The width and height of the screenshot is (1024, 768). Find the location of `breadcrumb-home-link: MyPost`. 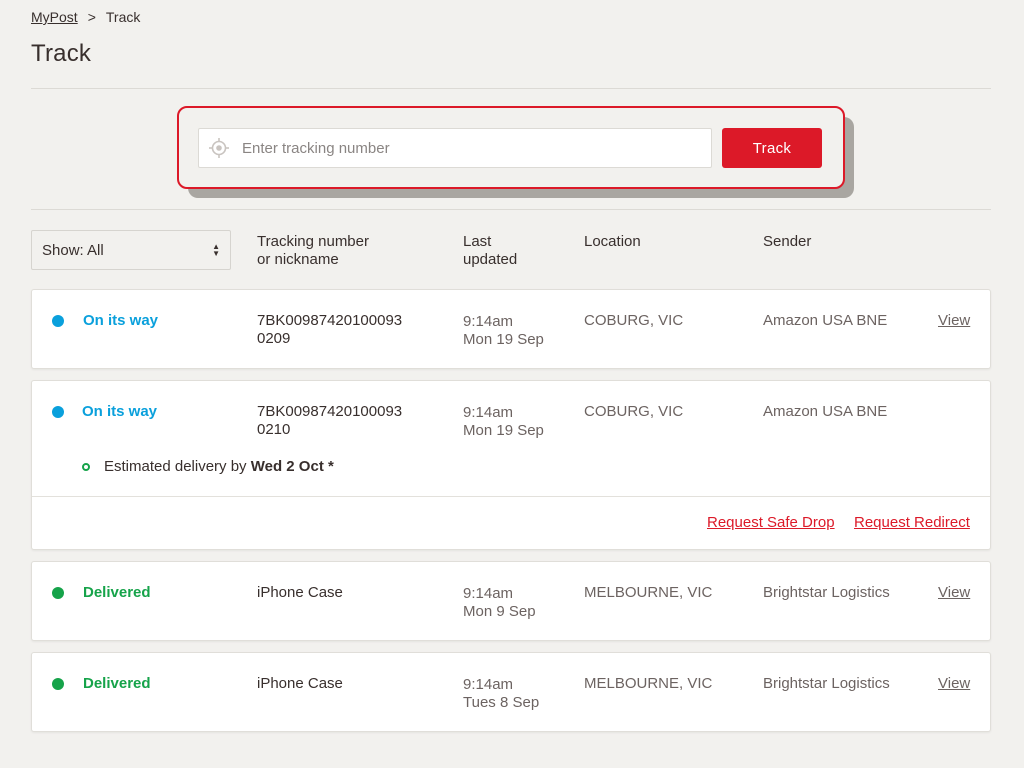

breadcrumb-home-link: MyPost is located at coordinates (54, 17).